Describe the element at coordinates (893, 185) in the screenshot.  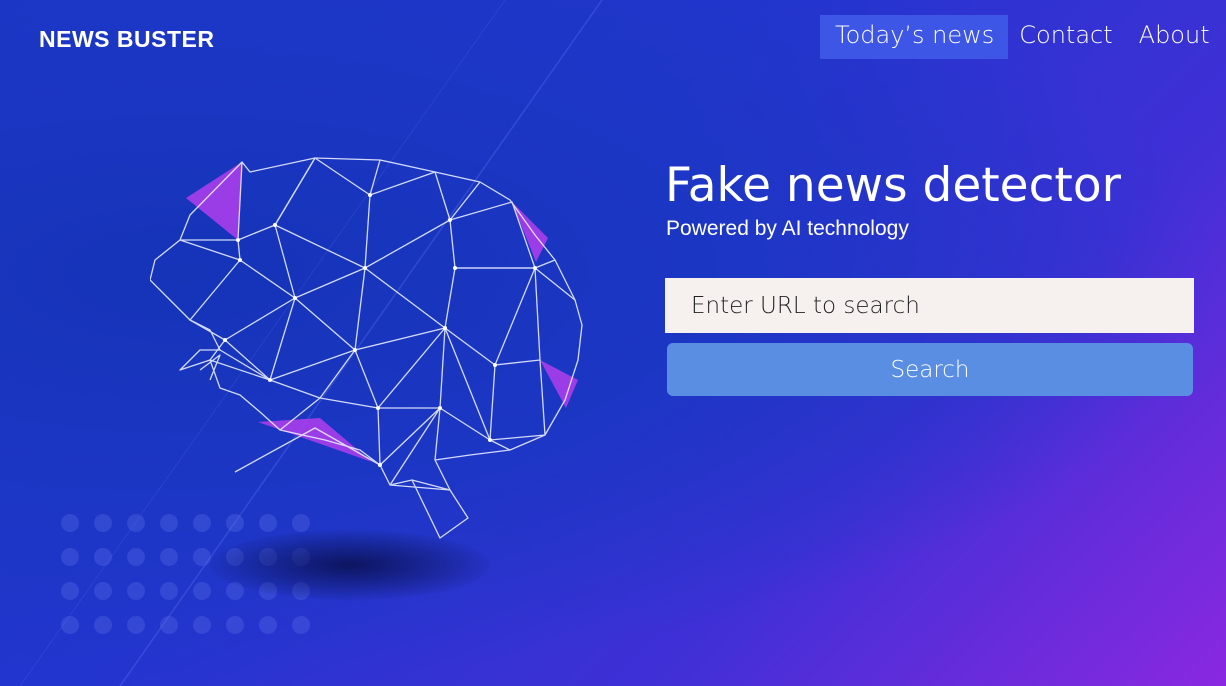
I see `page-title: Fake news detector` at that location.